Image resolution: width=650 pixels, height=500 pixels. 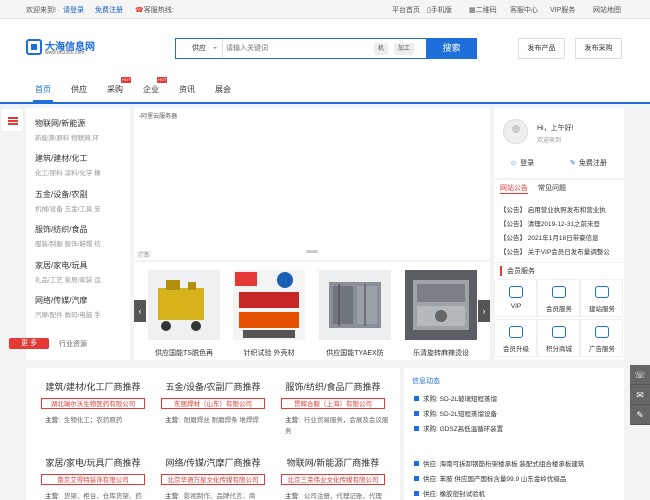 I want to click on category-item: 物联网/新能源 新能源/原料 物联网 环, so click(x=81, y=130).